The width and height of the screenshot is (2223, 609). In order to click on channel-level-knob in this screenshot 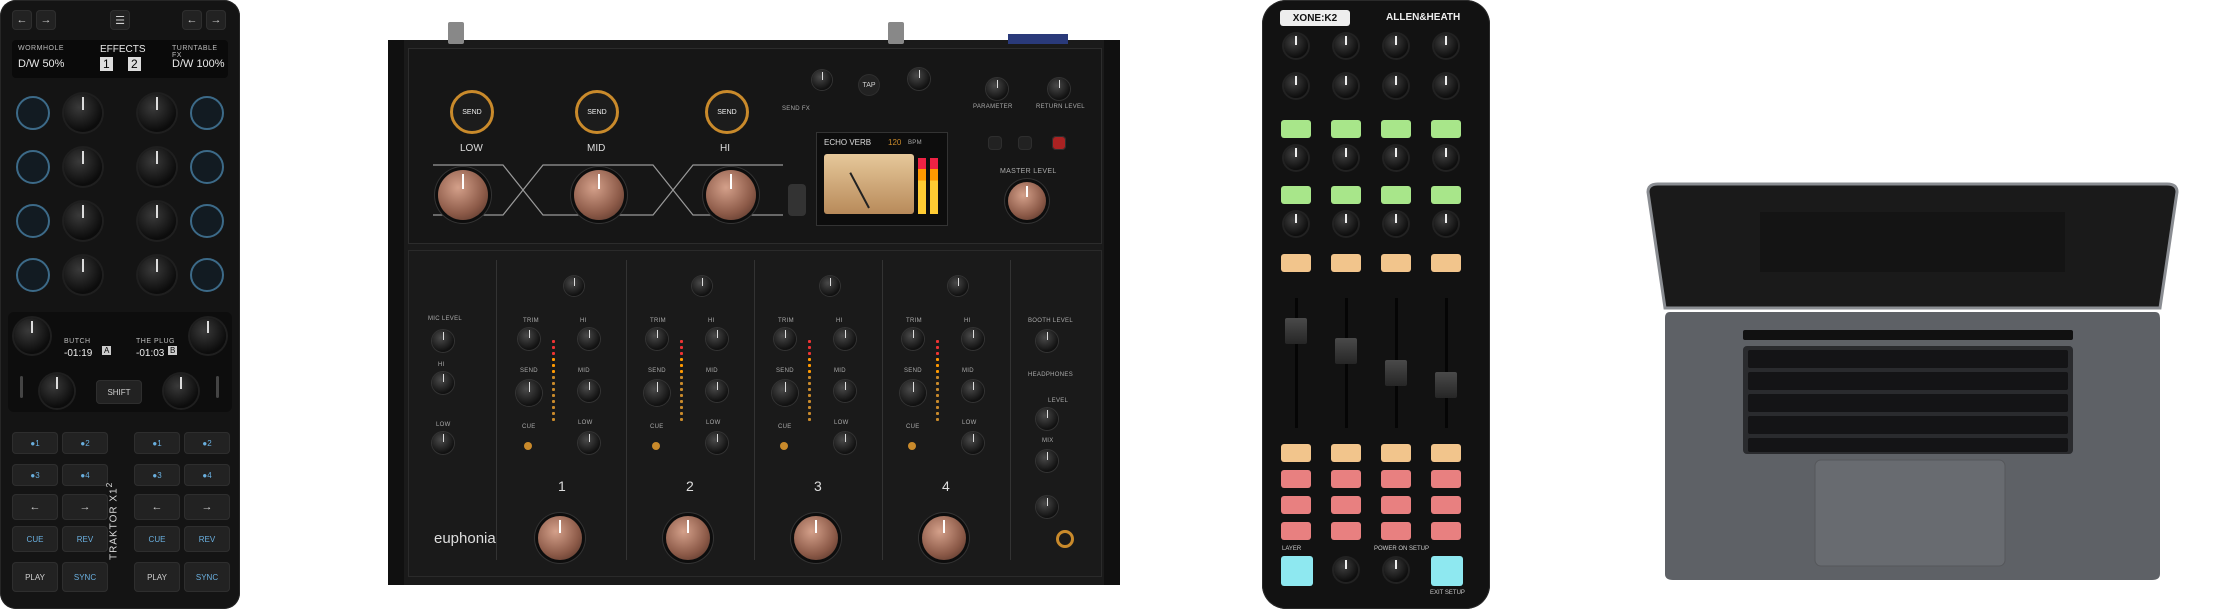, I will do `click(688, 538)`.